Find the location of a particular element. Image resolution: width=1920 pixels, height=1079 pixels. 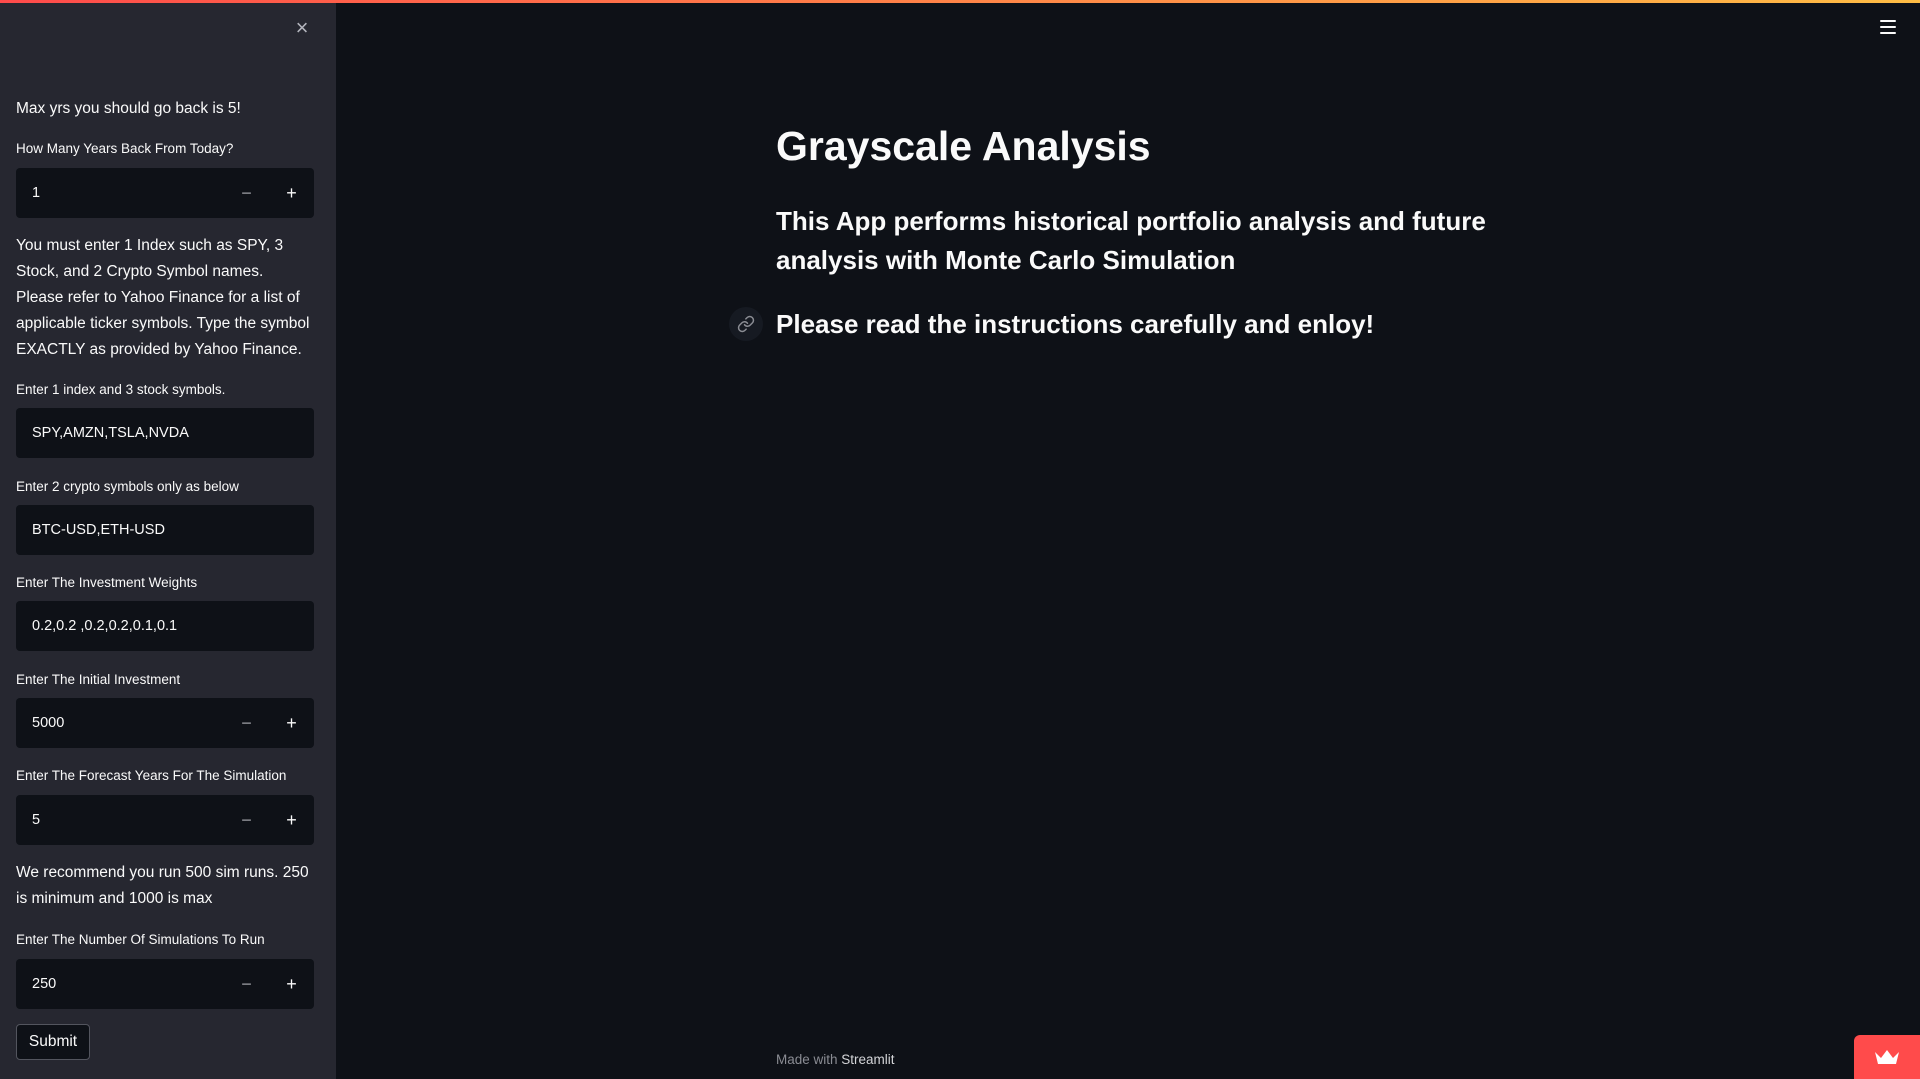

footer: Made with Streamlit is located at coordinates (835, 1059).